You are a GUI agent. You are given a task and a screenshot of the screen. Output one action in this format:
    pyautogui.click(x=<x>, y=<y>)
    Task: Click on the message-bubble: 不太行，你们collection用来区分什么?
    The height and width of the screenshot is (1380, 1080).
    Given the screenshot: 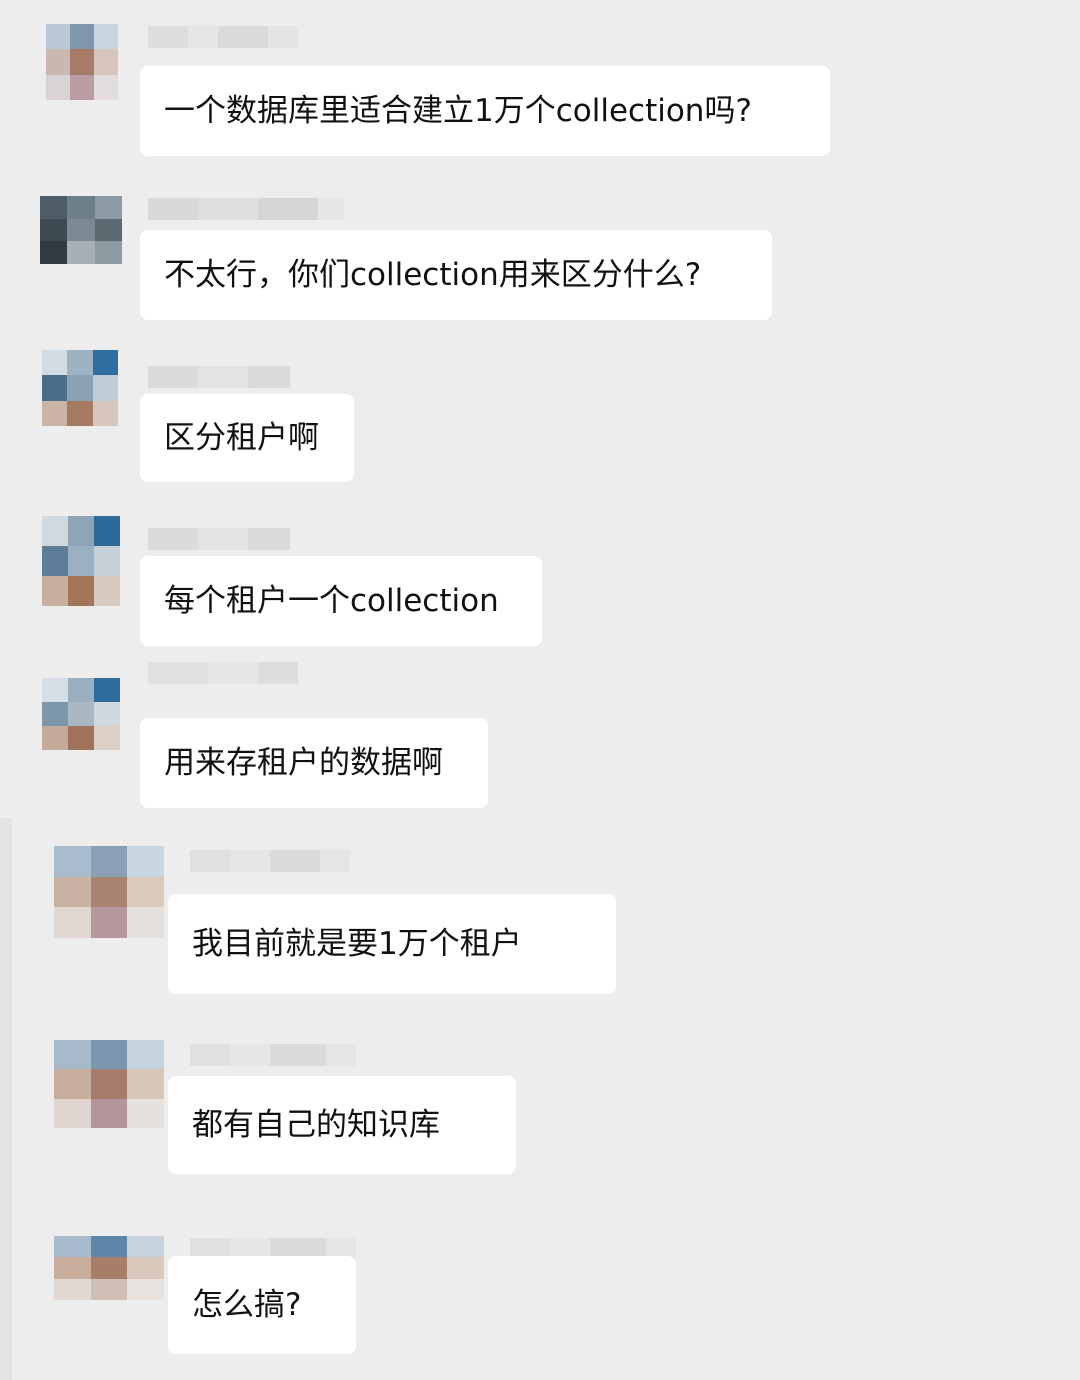 What is the action you would take?
    pyautogui.click(x=456, y=275)
    